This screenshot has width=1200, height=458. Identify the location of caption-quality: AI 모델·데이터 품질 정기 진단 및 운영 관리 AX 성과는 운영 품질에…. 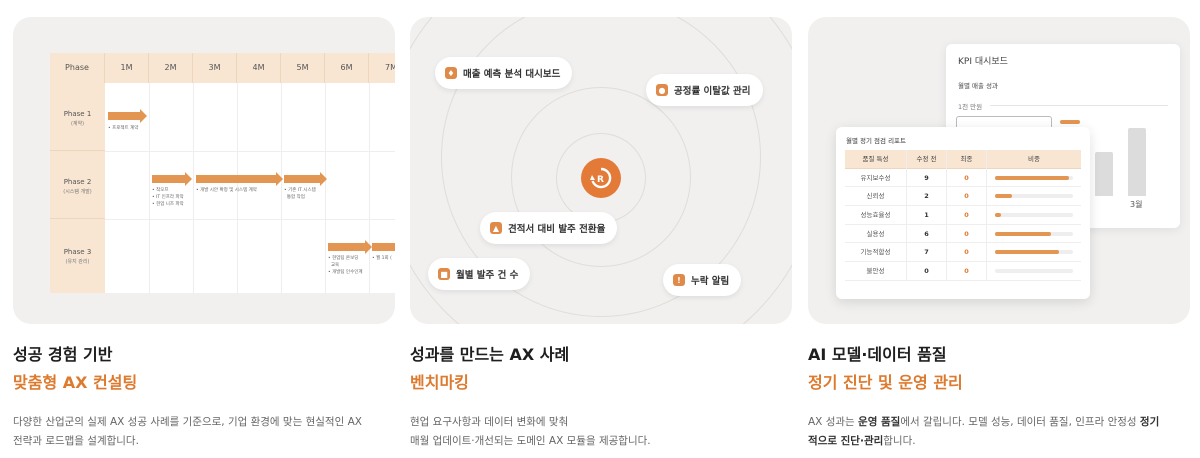
(1000, 397).